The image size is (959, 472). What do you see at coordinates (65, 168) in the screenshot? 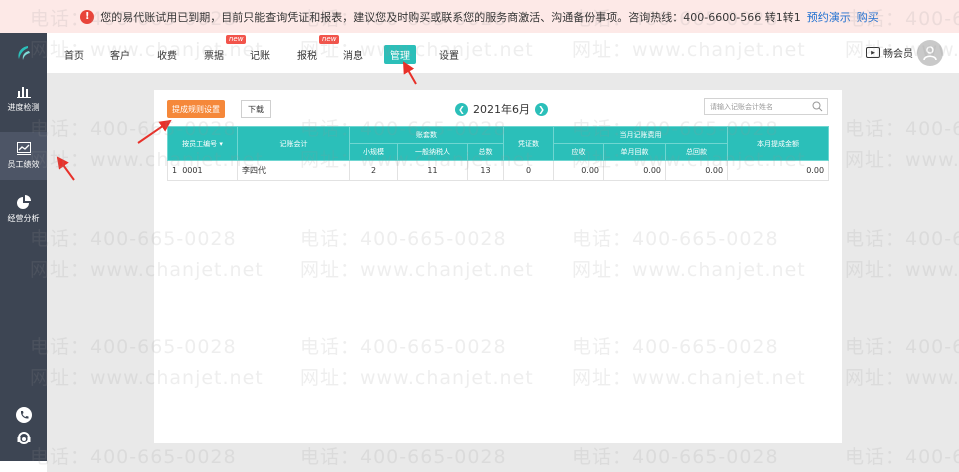
I see `arrow-to-performance` at bounding box center [65, 168].